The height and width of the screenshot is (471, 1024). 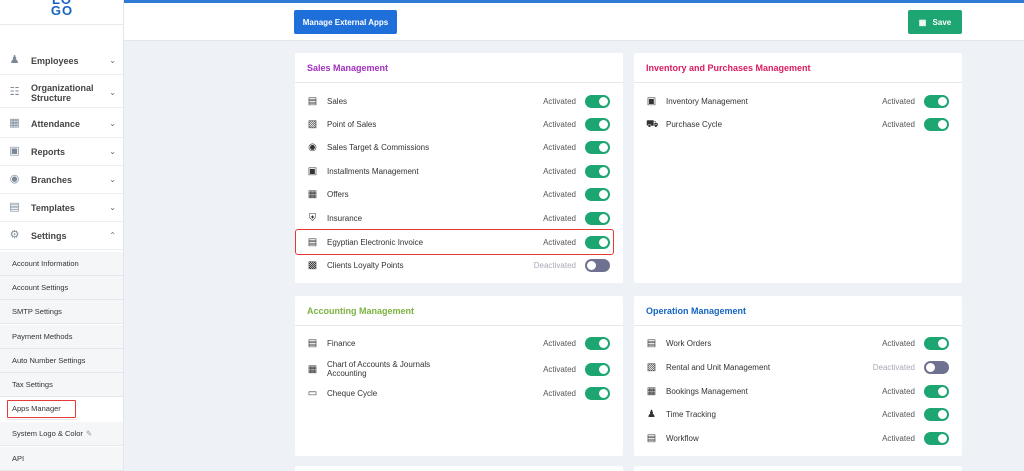 I want to click on sidebar-subitem-smtp-settings: SMTP Settings, so click(x=61, y=312).